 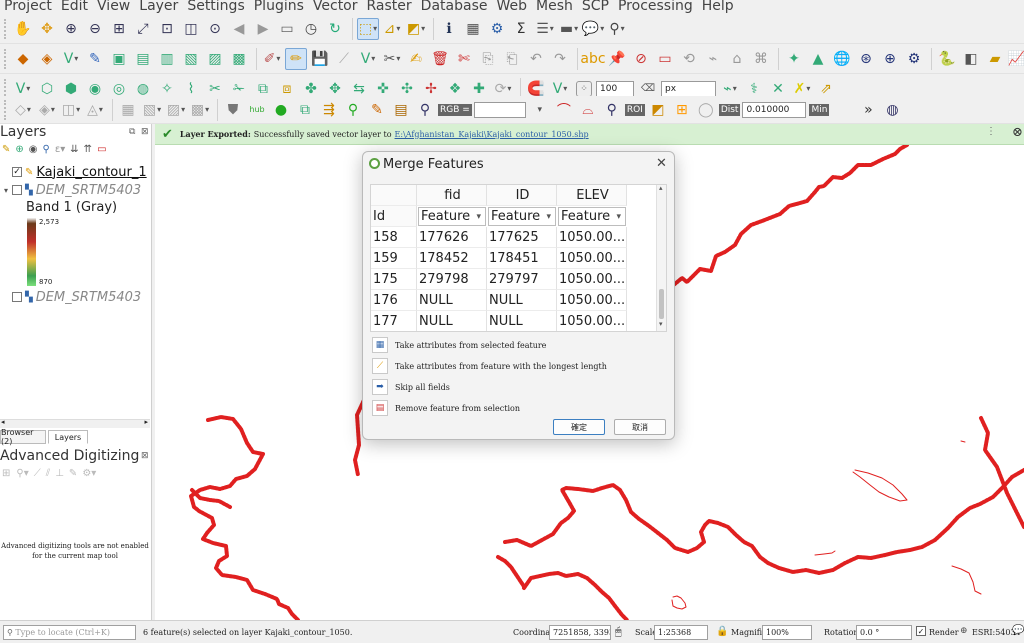 I want to click on menu-web: Web, so click(x=511, y=6).